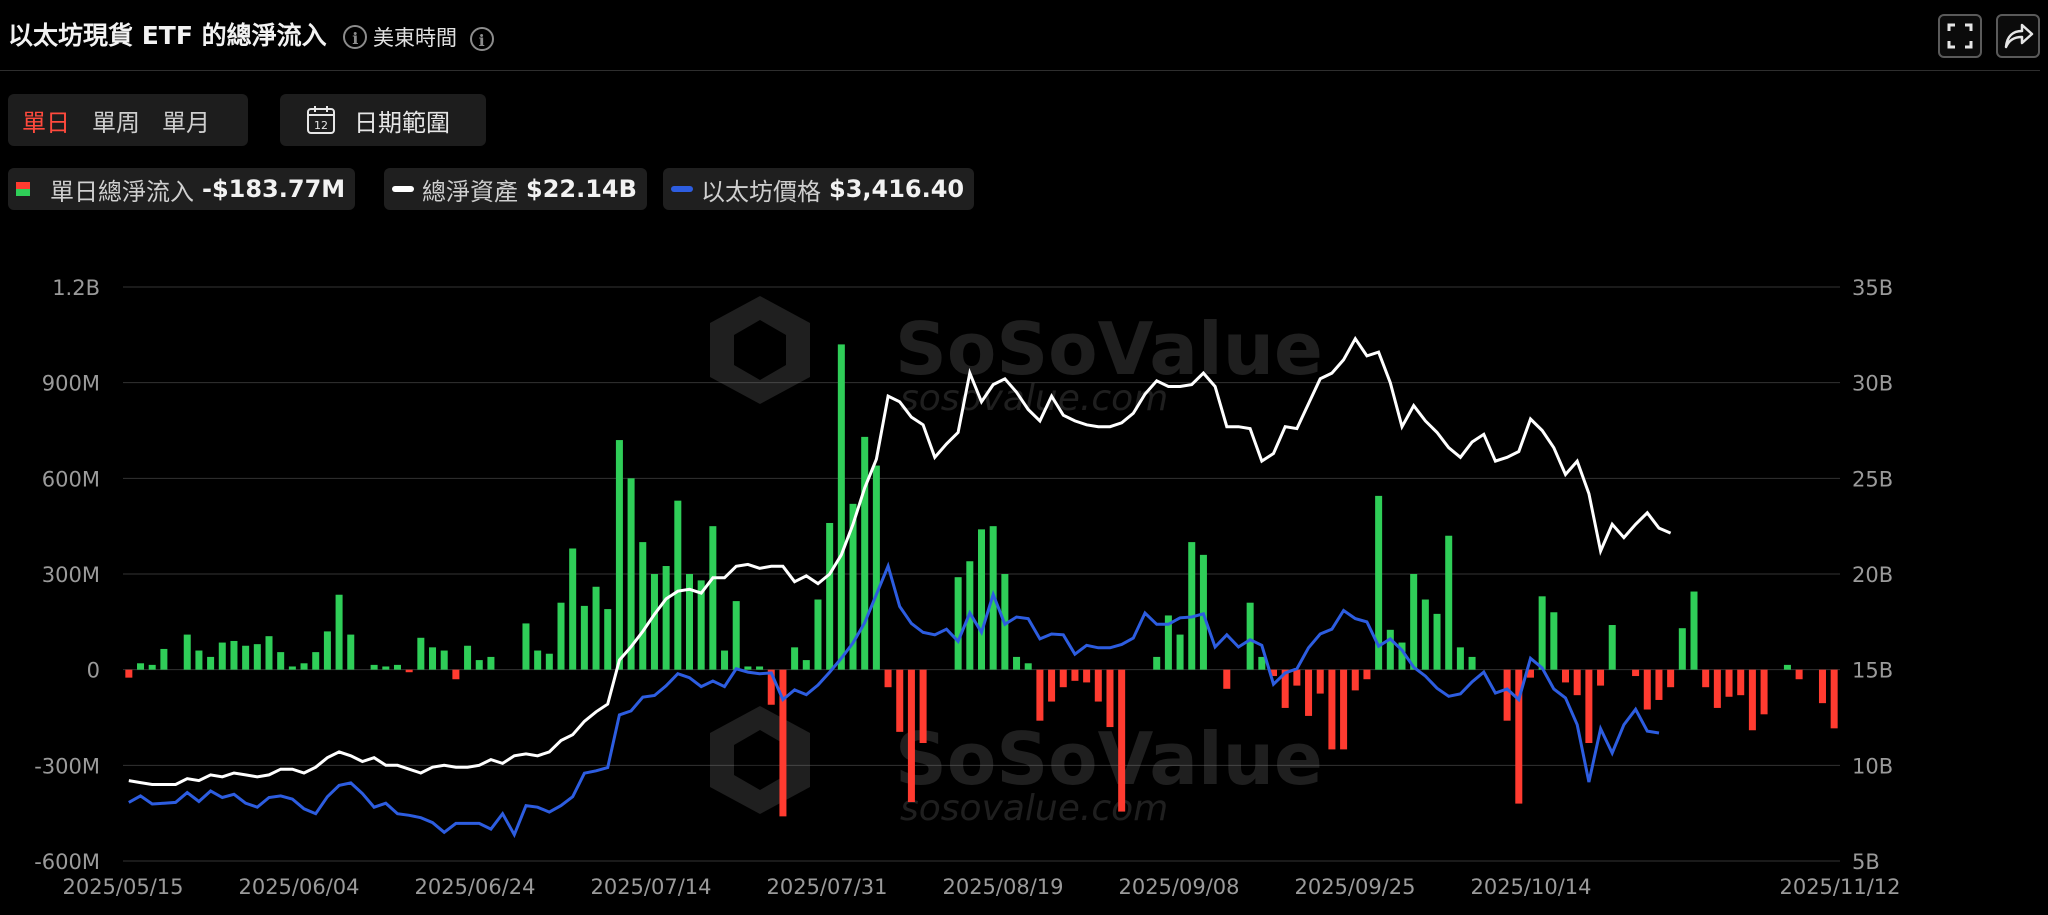  What do you see at coordinates (1020, 70) in the screenshot?
I see `header-divider` at bounding box center [1020, 70].